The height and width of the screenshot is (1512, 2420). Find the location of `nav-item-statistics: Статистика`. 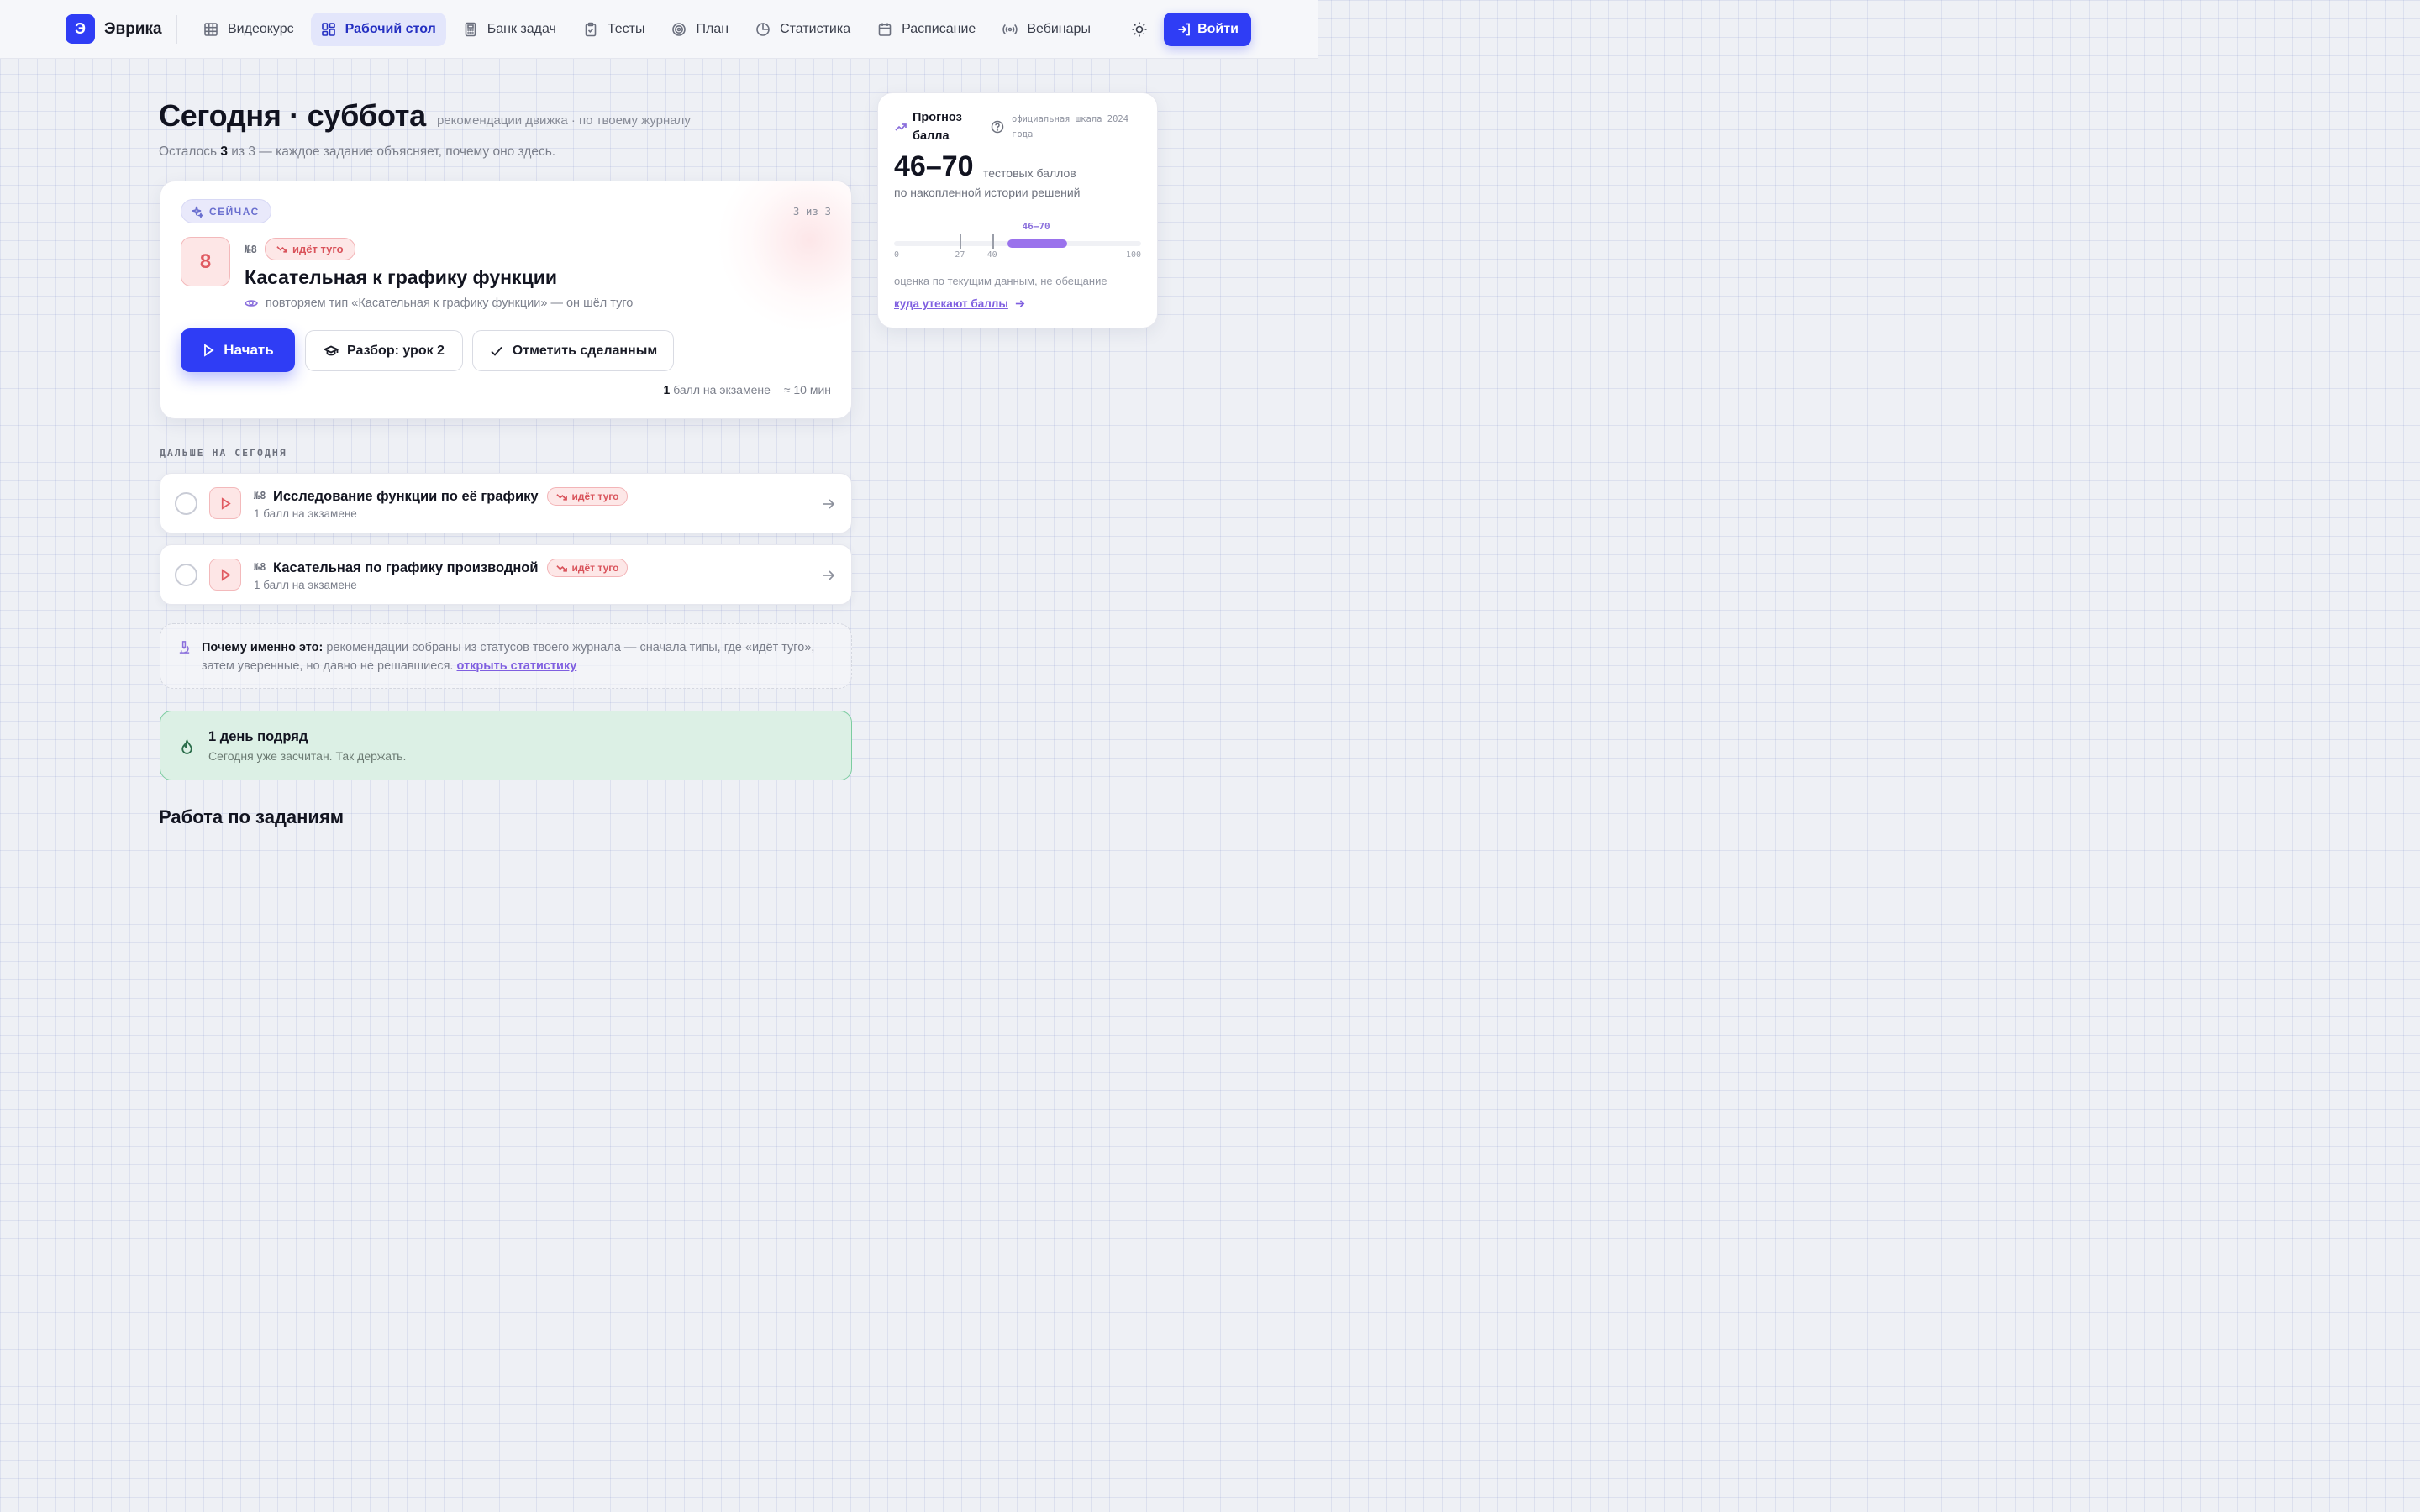

nav-item-statistics: Статистика is located at coordinates (802, 29).